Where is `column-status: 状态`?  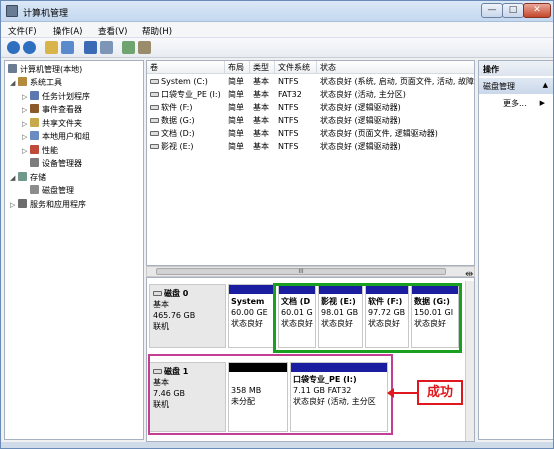
column-status: 状态 is located at coordinates (395, 67).